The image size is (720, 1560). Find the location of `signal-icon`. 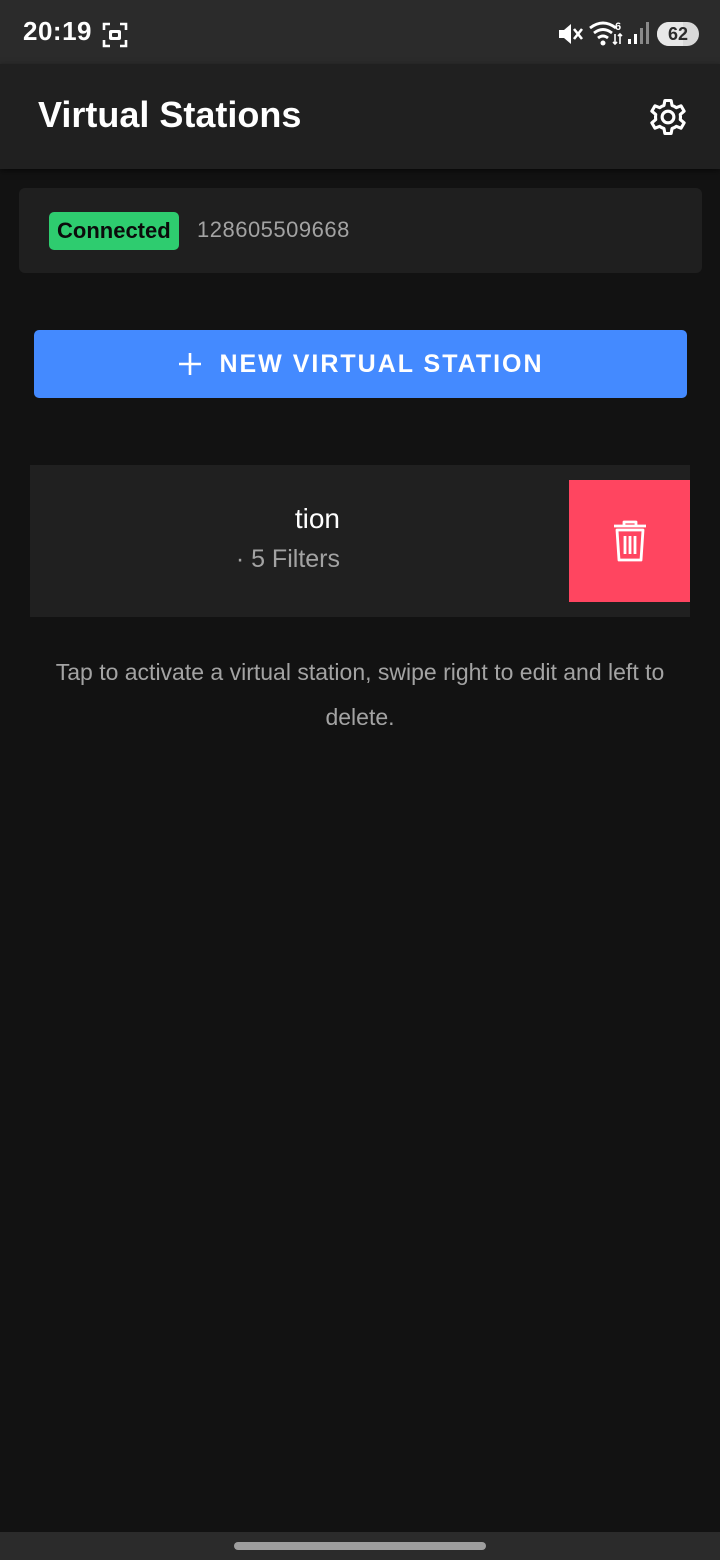

signal-icon is located at coordinates (639, 35).